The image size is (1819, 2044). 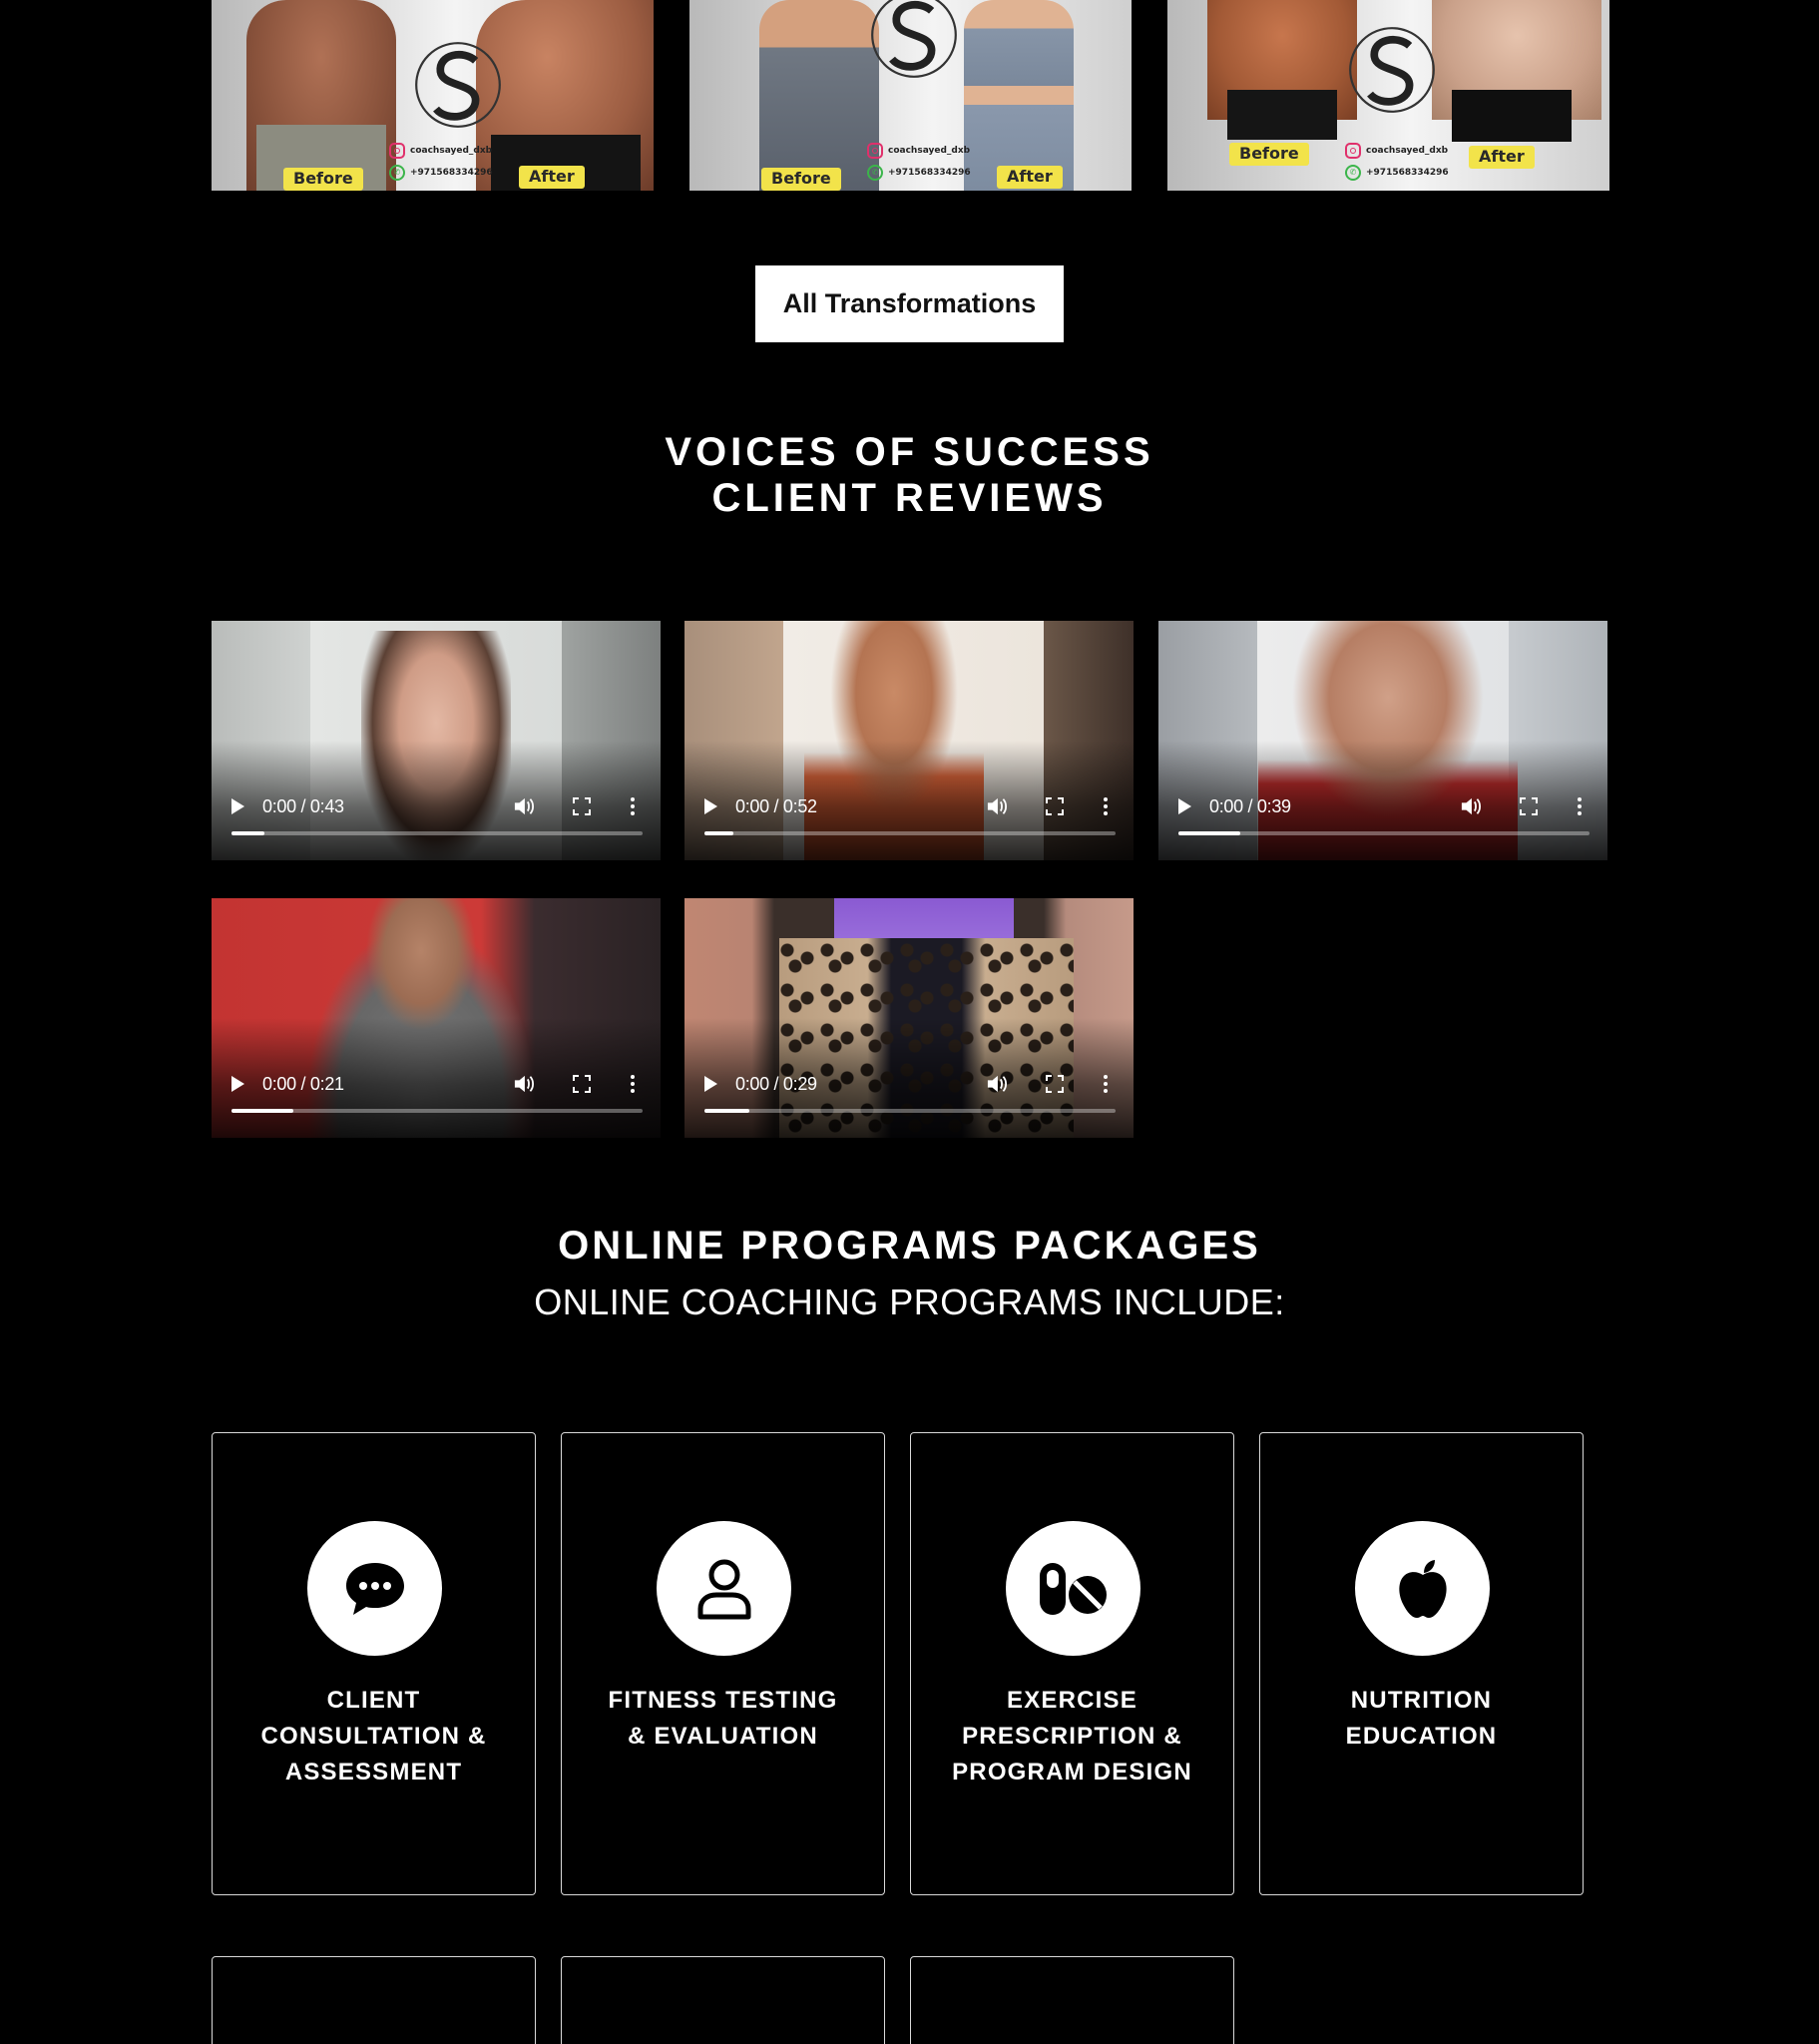 What do you see at coordinates (1282, 115) in the screenshot?
I see `before-shorts` at bounding box center [1282, 115].